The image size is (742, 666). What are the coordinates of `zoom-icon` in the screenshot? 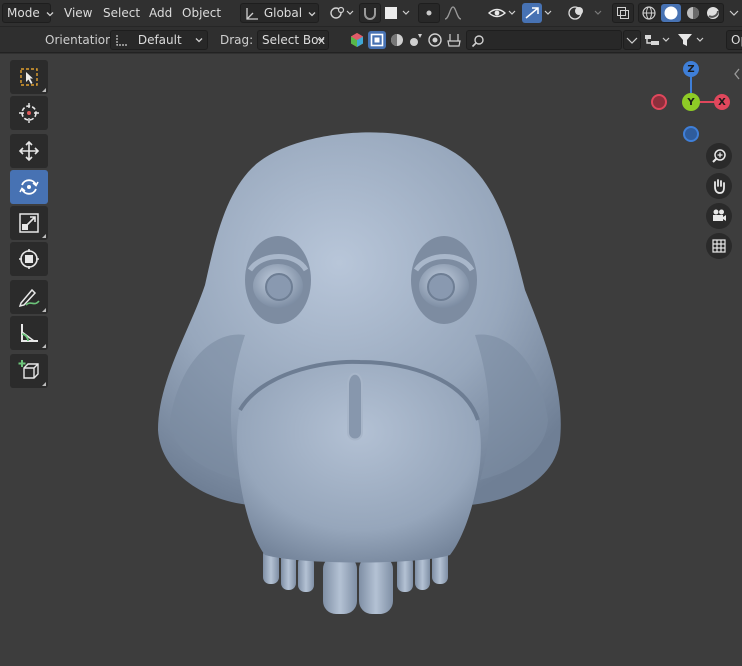 It's located at (719, 156).